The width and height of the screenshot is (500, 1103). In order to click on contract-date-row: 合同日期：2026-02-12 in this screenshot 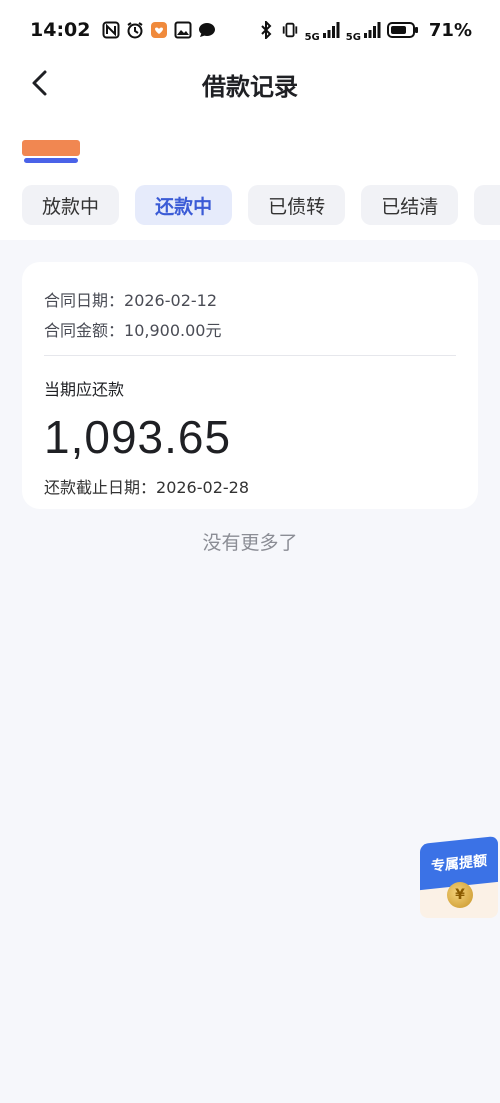, I will do `click(250, 301)`.